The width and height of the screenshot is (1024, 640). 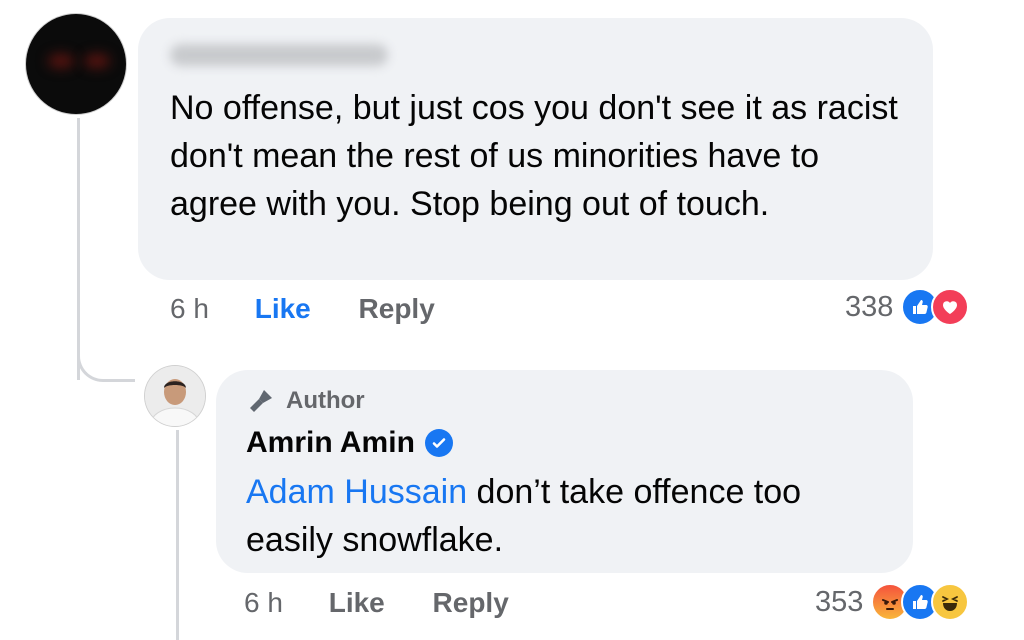 I want to click on author-badge-label: Author, so click(x=325, y=400).